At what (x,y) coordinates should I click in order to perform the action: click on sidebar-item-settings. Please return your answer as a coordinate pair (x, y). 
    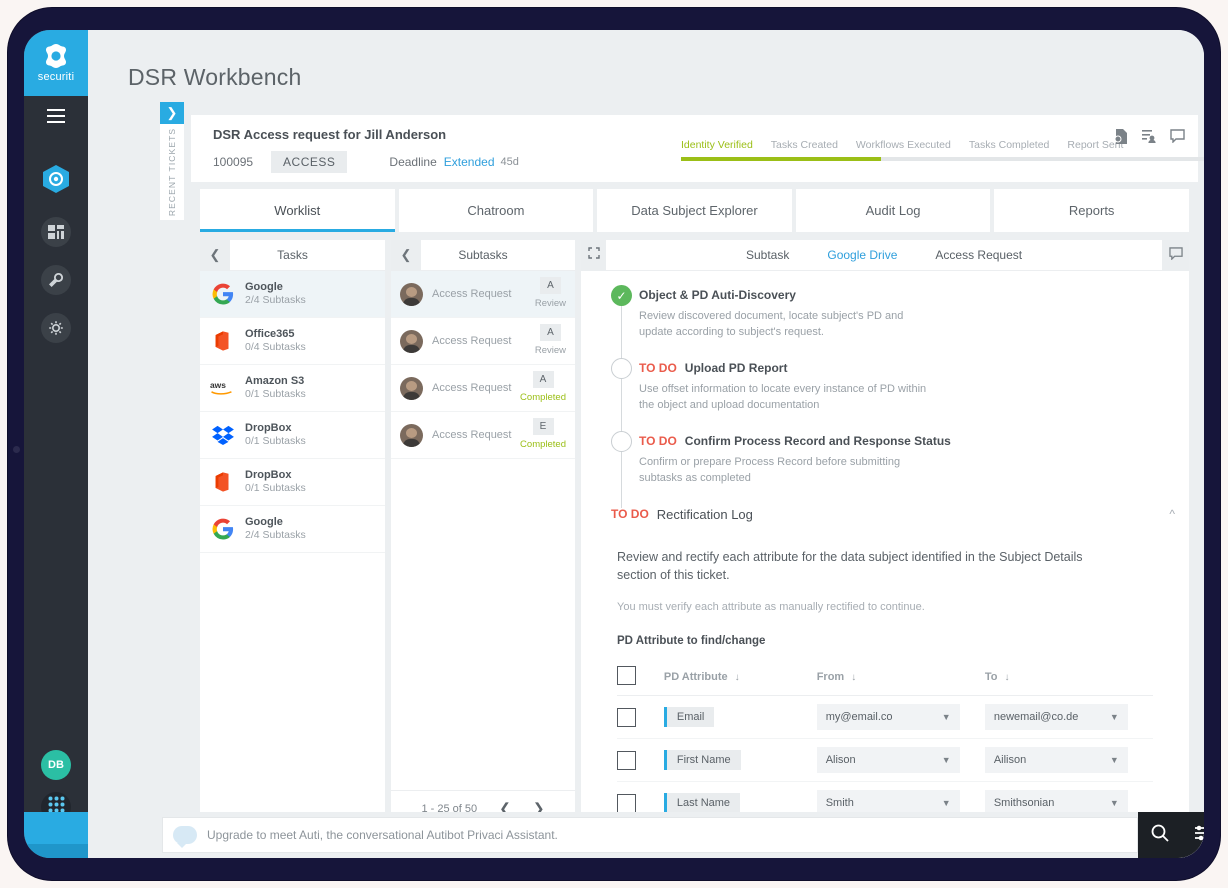
    Looking at the image, I should click on (56, 328).